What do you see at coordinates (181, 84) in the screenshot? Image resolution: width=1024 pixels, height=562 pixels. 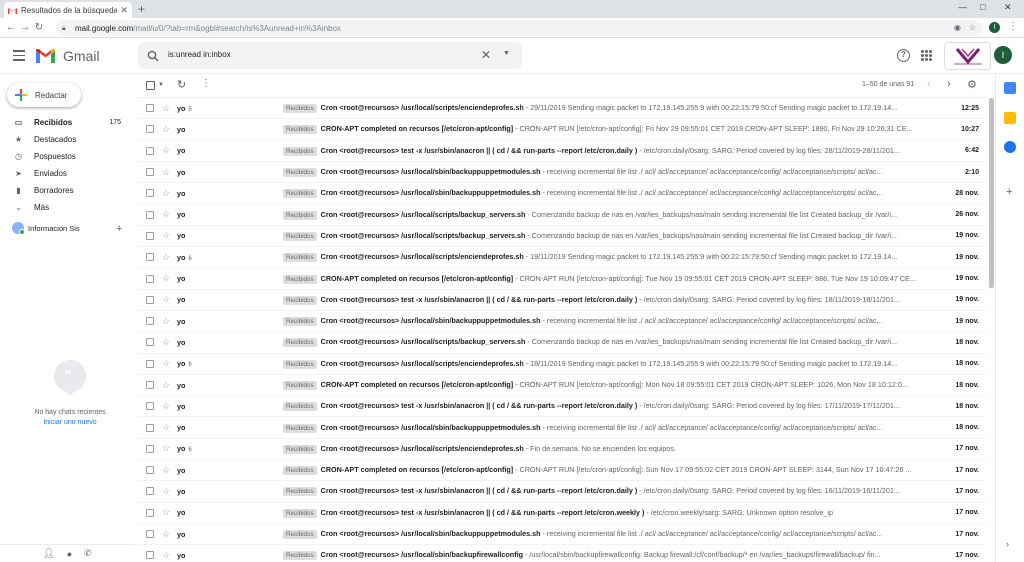 I see `refresh-icon: ↻` at bounding box center [181, 84].